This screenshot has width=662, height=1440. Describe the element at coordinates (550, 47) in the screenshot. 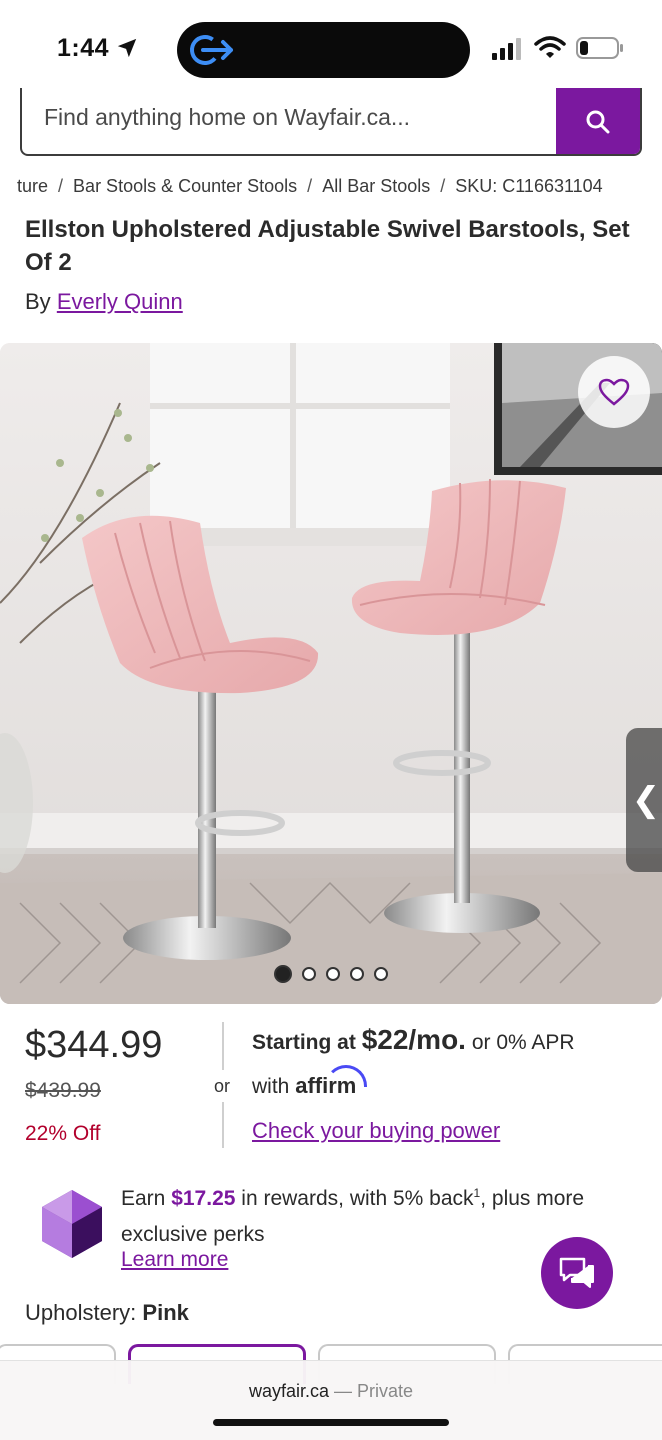

I see `wifi-icon` at that location.